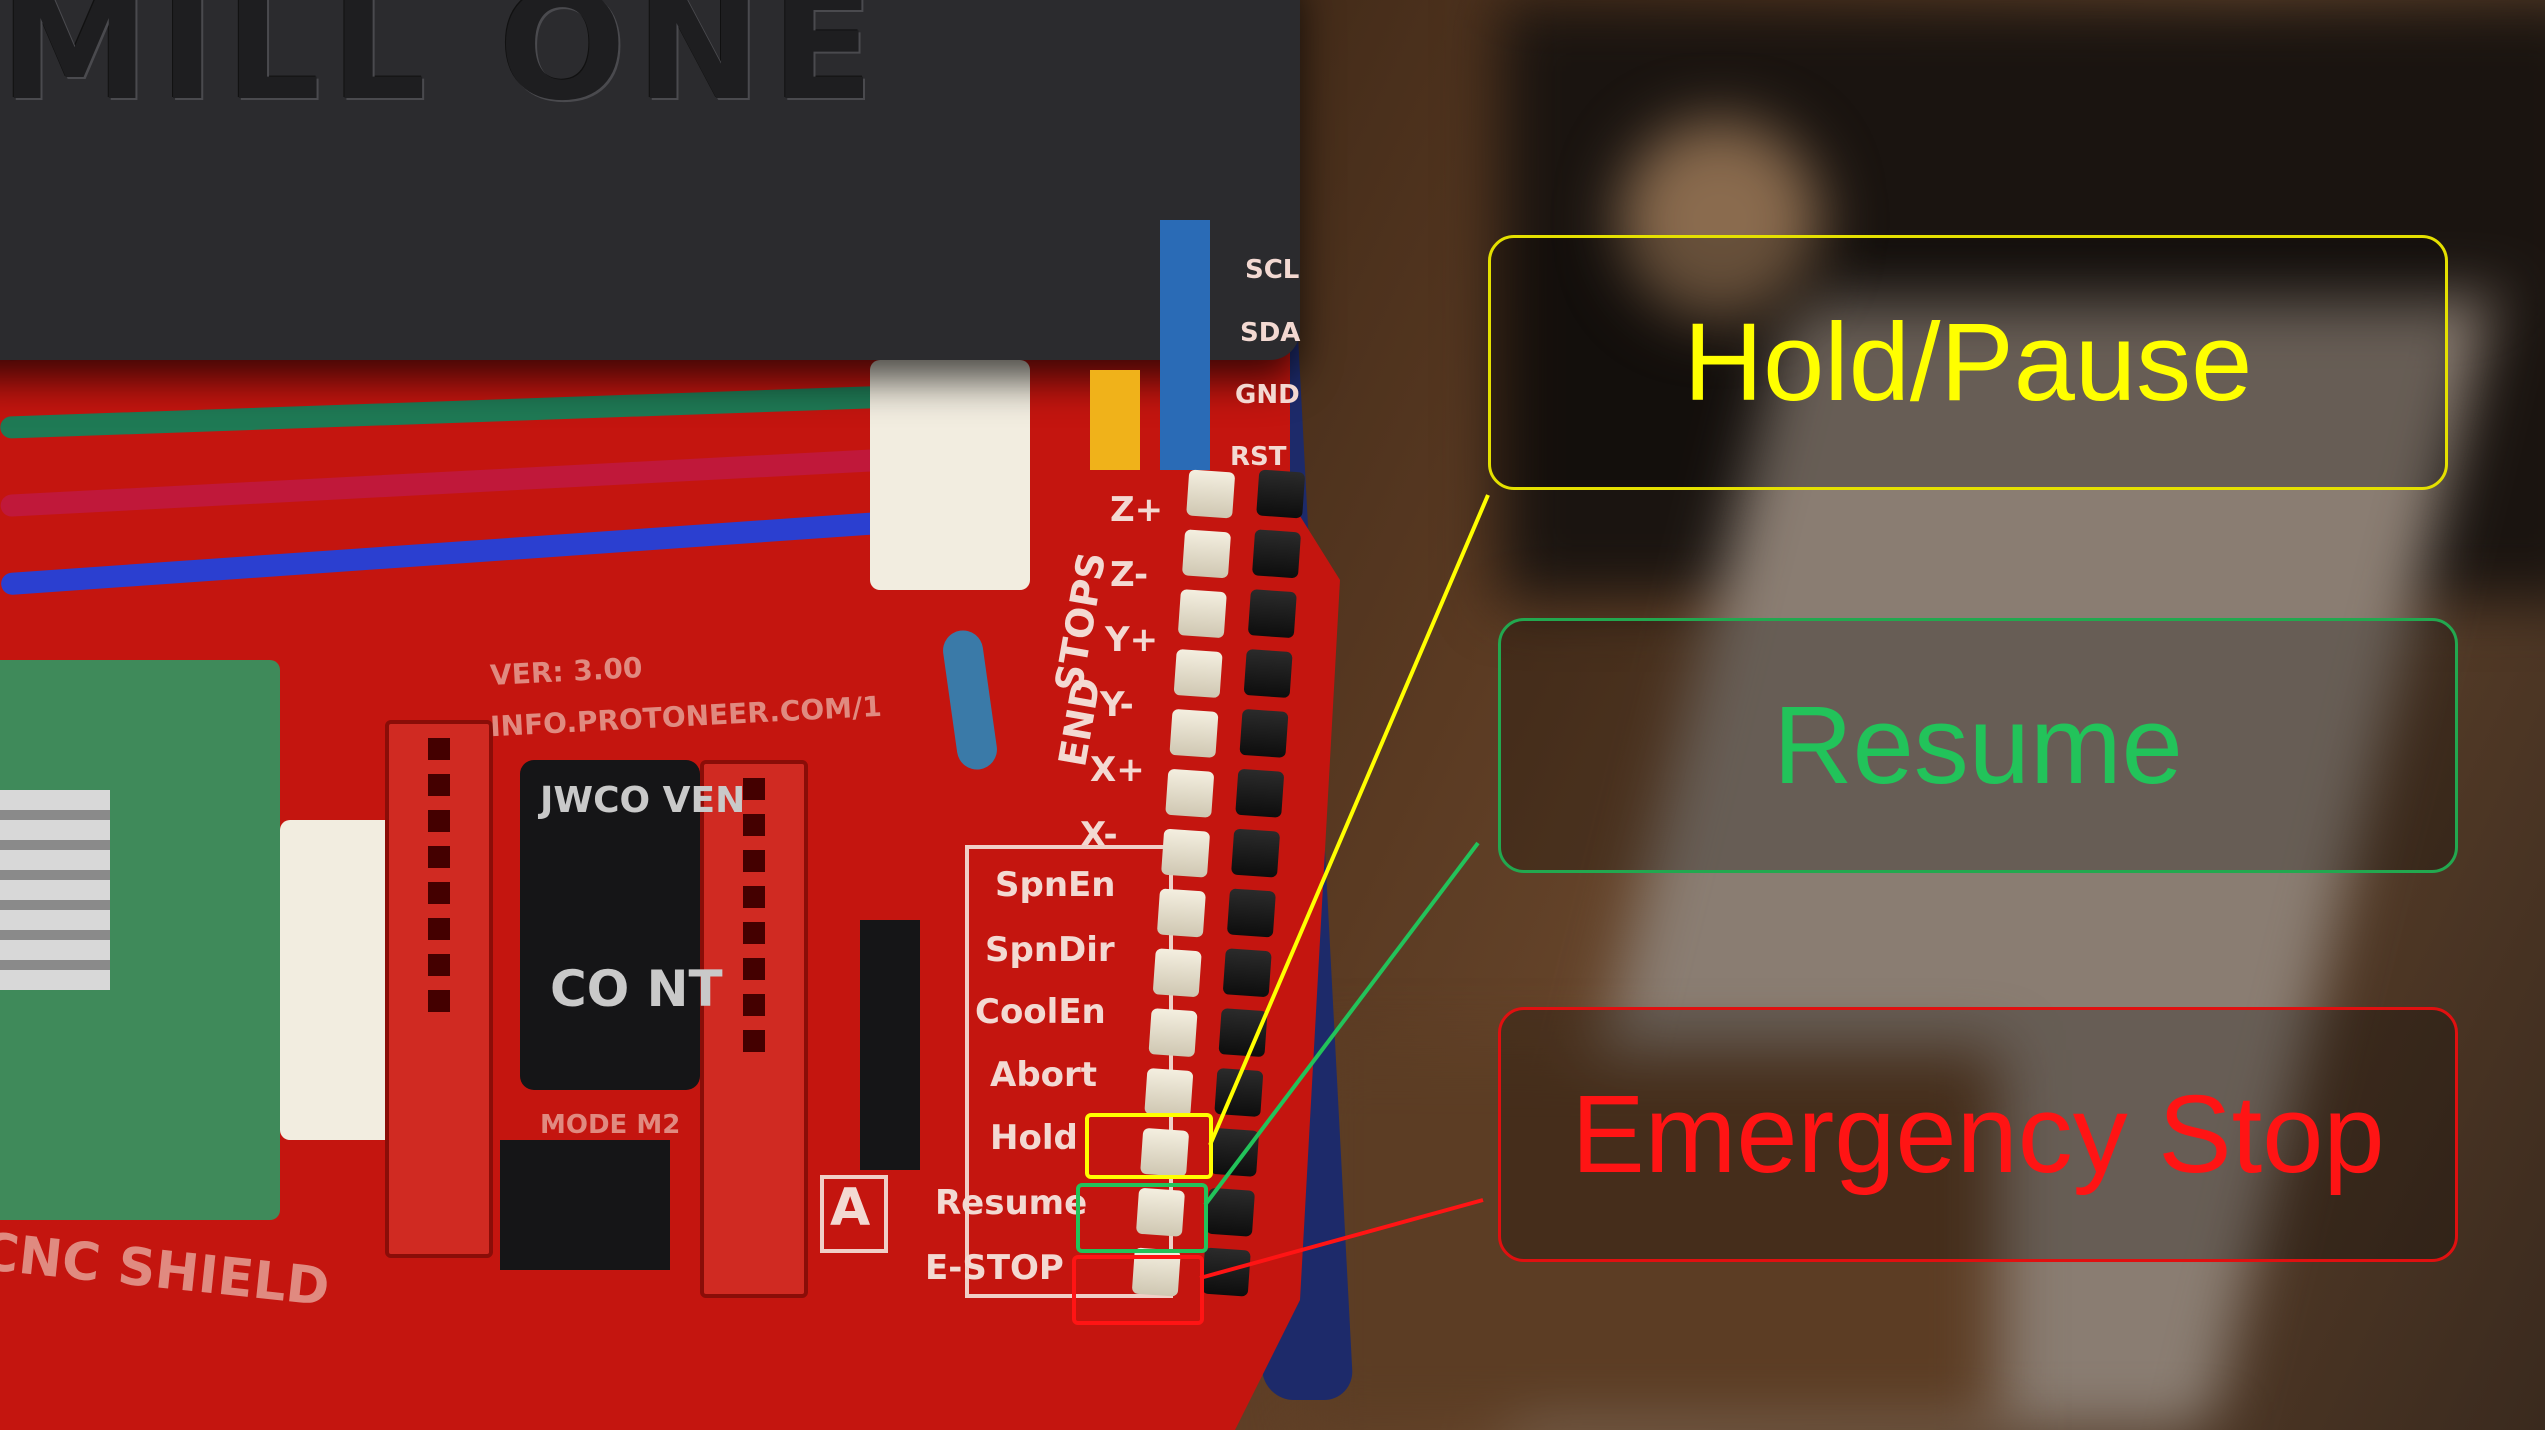 The image size is (2545, 1430). Describe the element at coordinates (1349, 820) in the screenshot. I see `hold-connector-line` at that location.